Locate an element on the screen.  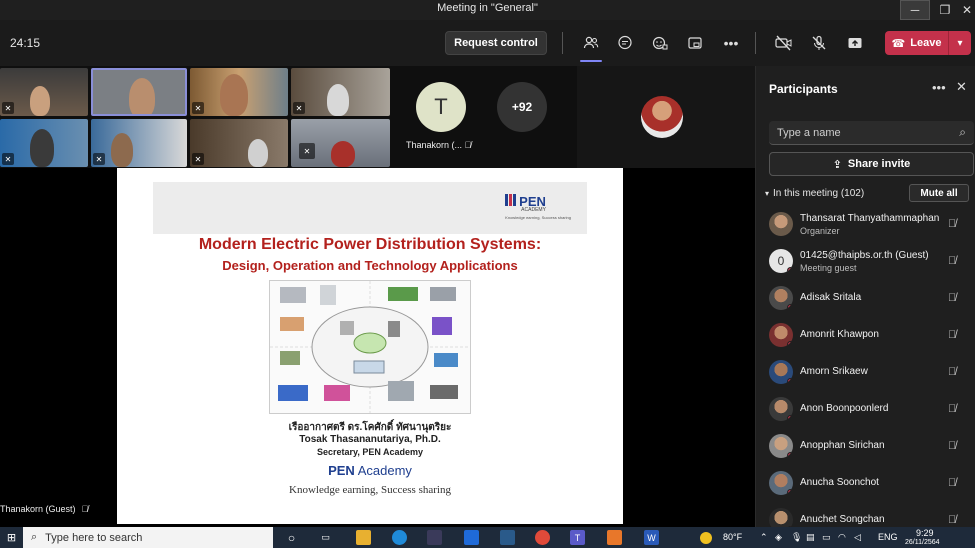
language-indicator: ENG is located at coordinates (888, 537).